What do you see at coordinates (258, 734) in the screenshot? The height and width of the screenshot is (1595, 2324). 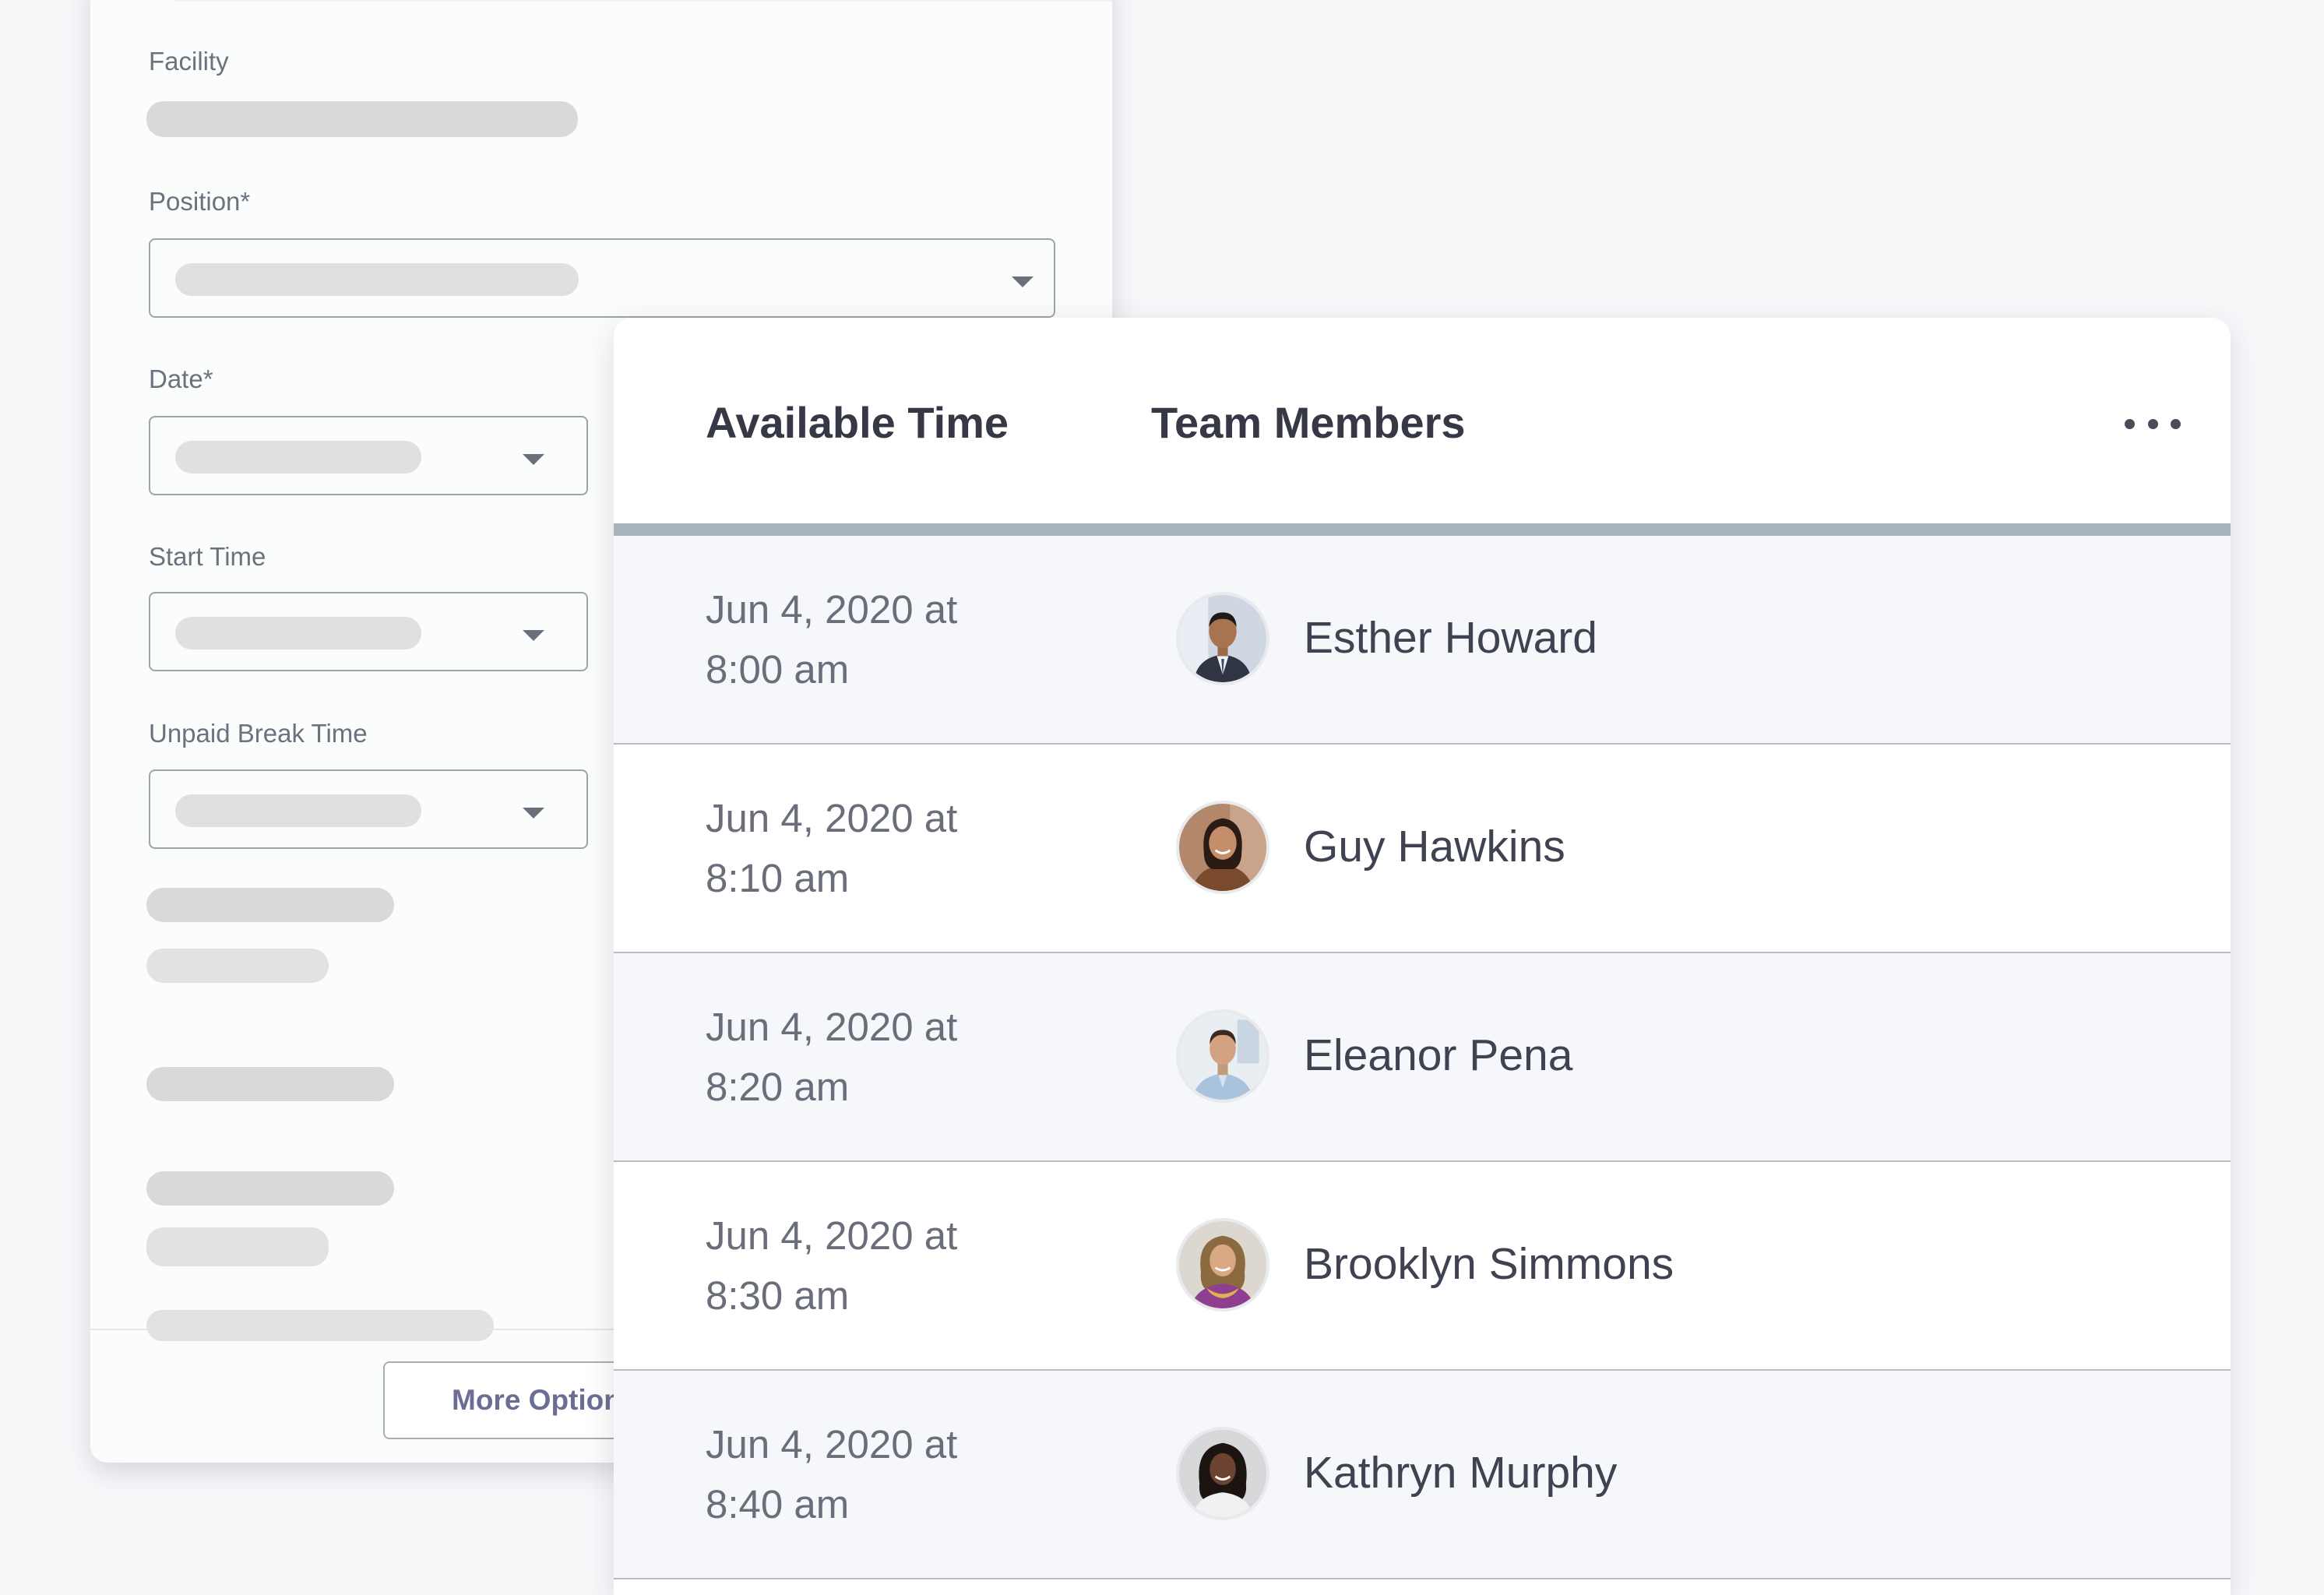 I see `unpaid-break-label: Unpaid Break Time` at bounding box center [258, 734].